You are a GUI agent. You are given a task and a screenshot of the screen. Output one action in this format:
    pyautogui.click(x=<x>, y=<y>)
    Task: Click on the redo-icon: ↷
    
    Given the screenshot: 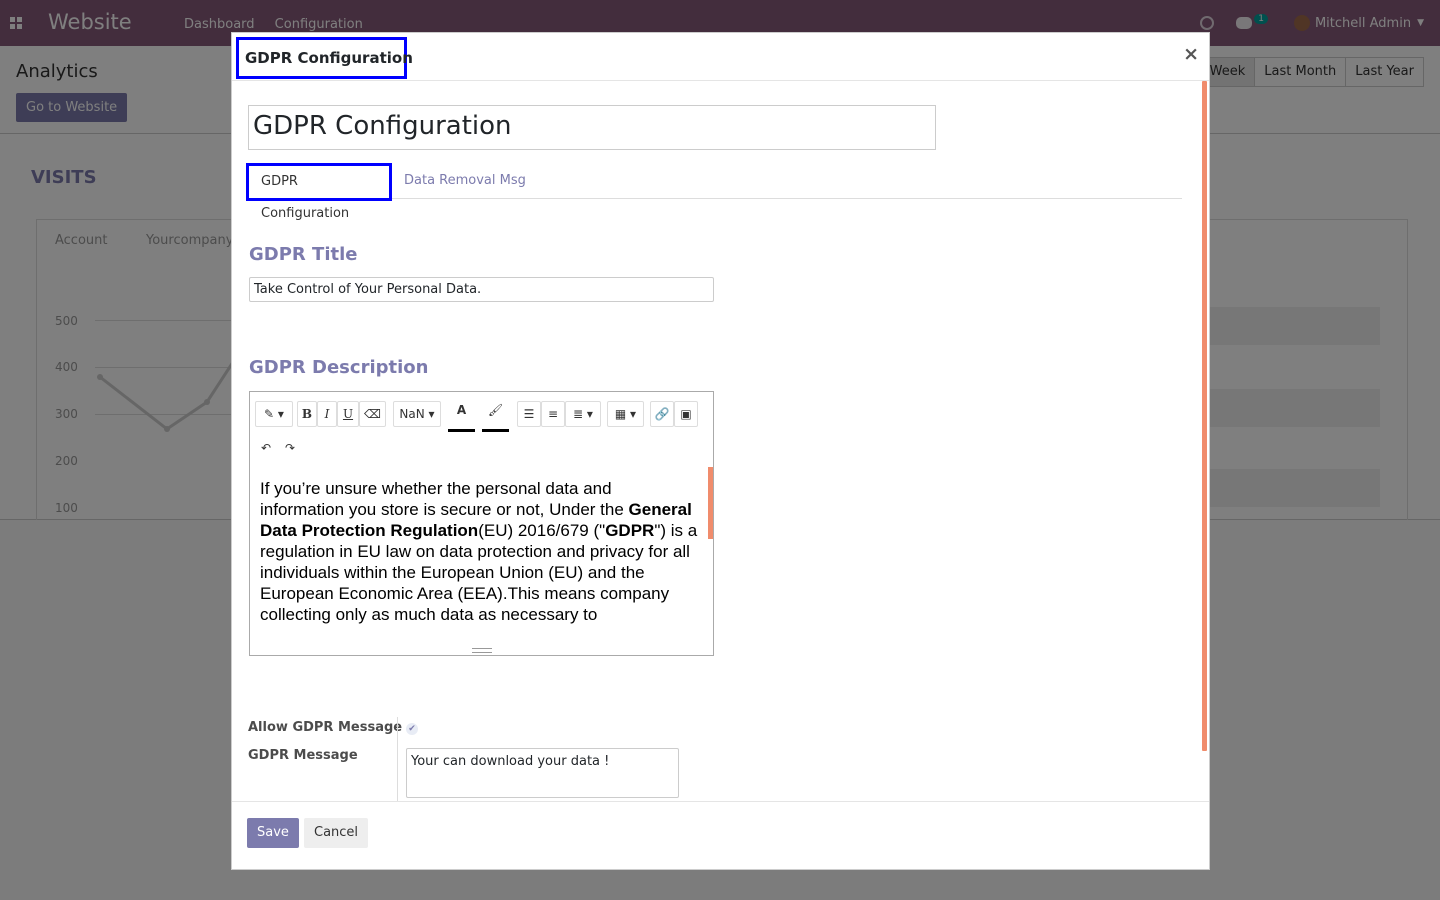 What is the action you would take?
    pyautogui.click(x=290, y=449)
    